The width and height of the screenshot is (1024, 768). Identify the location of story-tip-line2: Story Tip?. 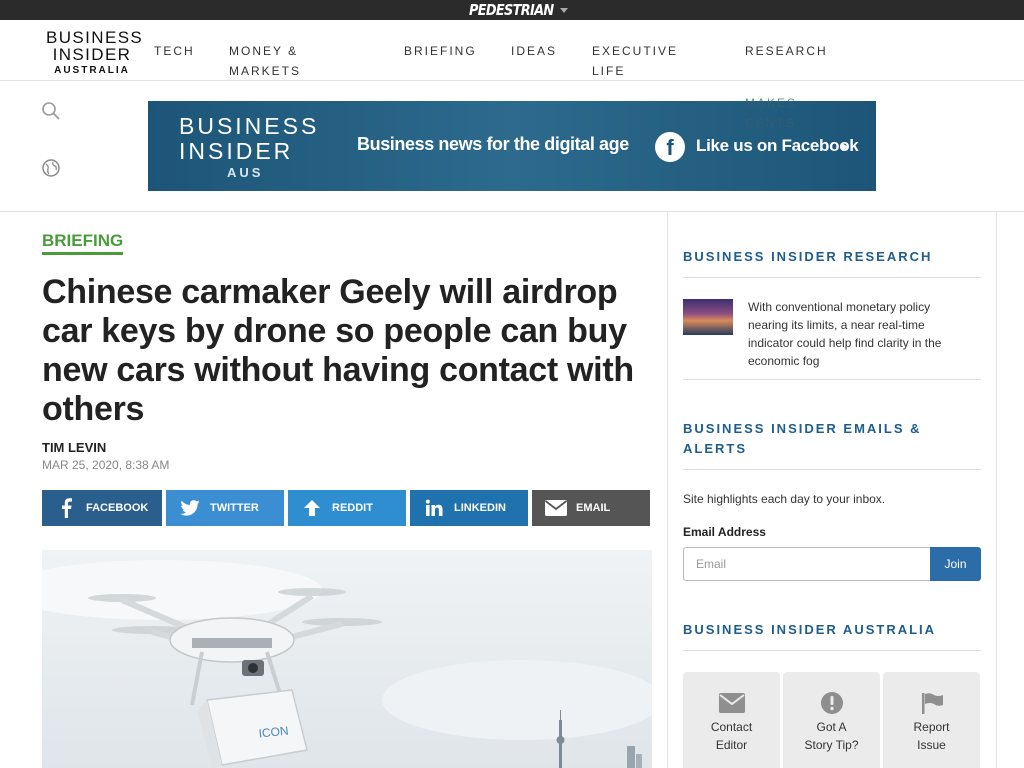
(831, 745).